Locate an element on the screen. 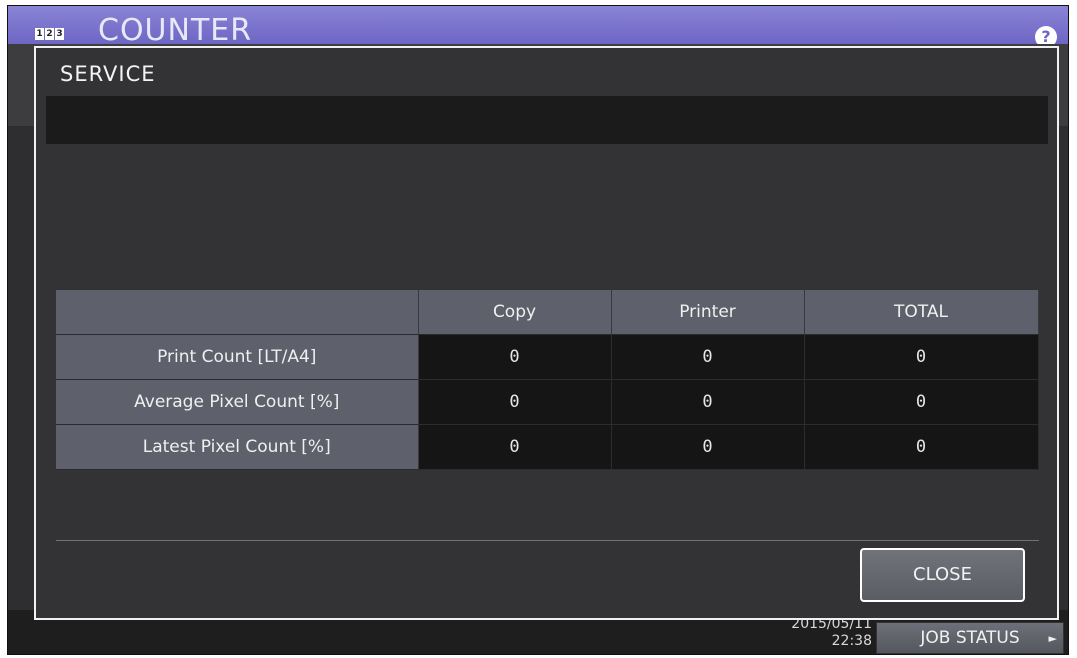 This screenshot has height=658, width=1077. app-title: COUNTER is located at coordinates (175, 30).